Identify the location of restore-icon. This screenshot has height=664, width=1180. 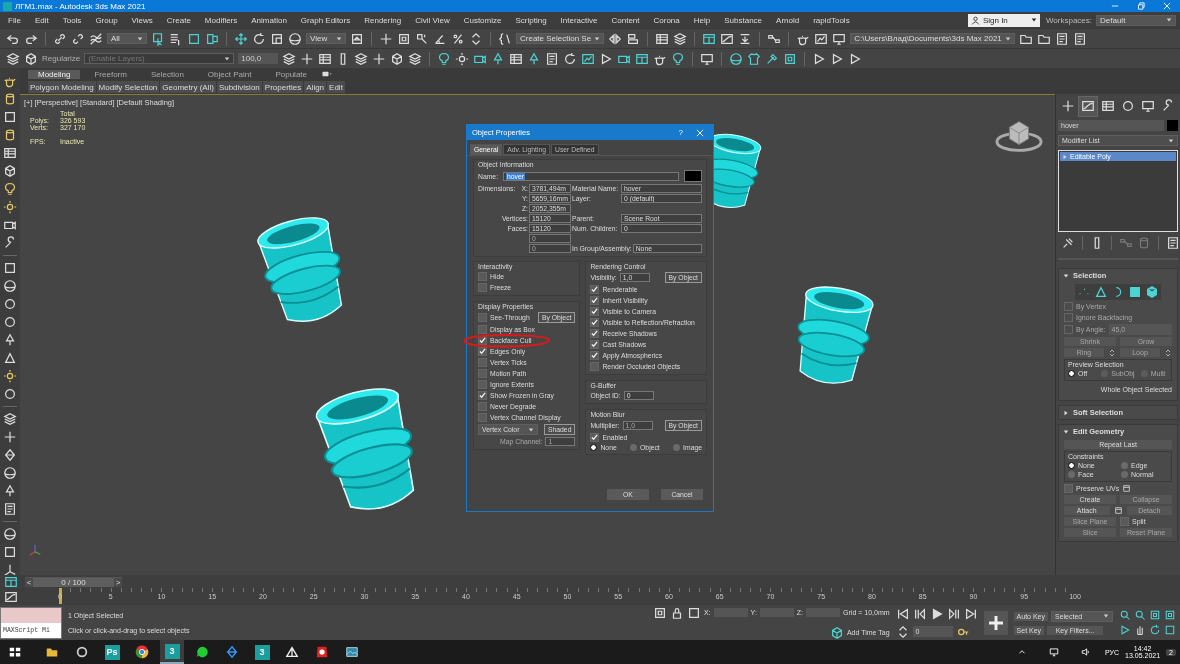
(1141, 6).